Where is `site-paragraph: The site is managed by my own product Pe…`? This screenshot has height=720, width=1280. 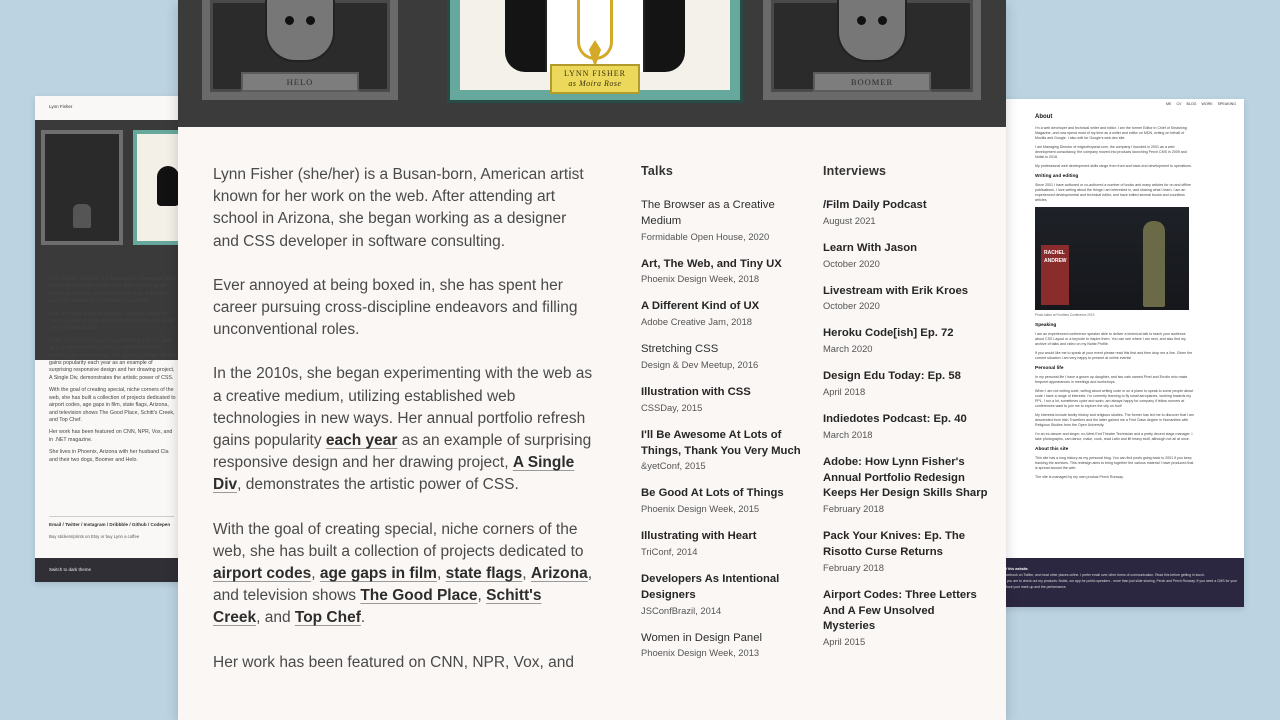 site-paragraph: The site is managed by my own product Pe… is located at coordinates (1079, 477).